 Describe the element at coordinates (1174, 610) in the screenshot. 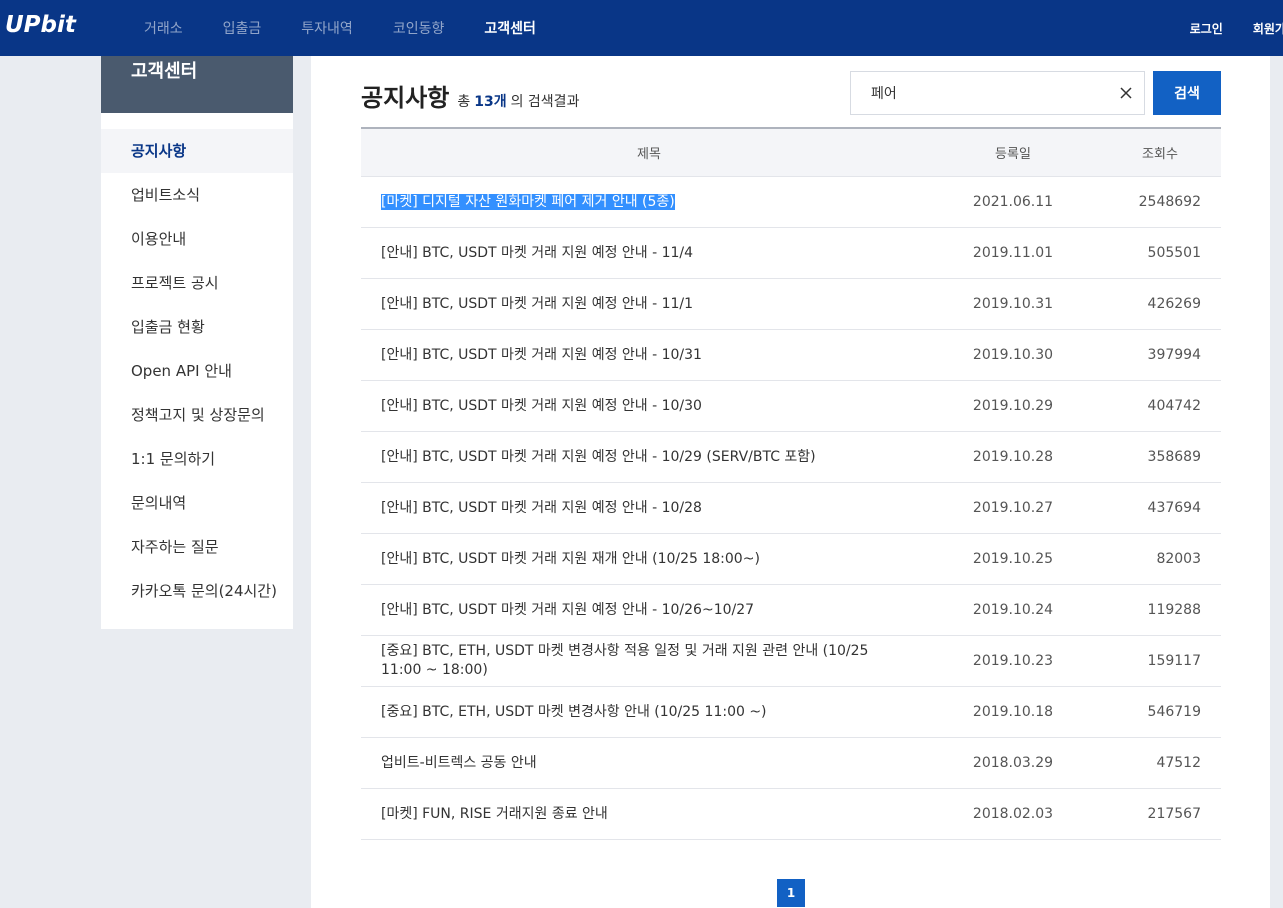

I see `notice-views: 119288` at that location.